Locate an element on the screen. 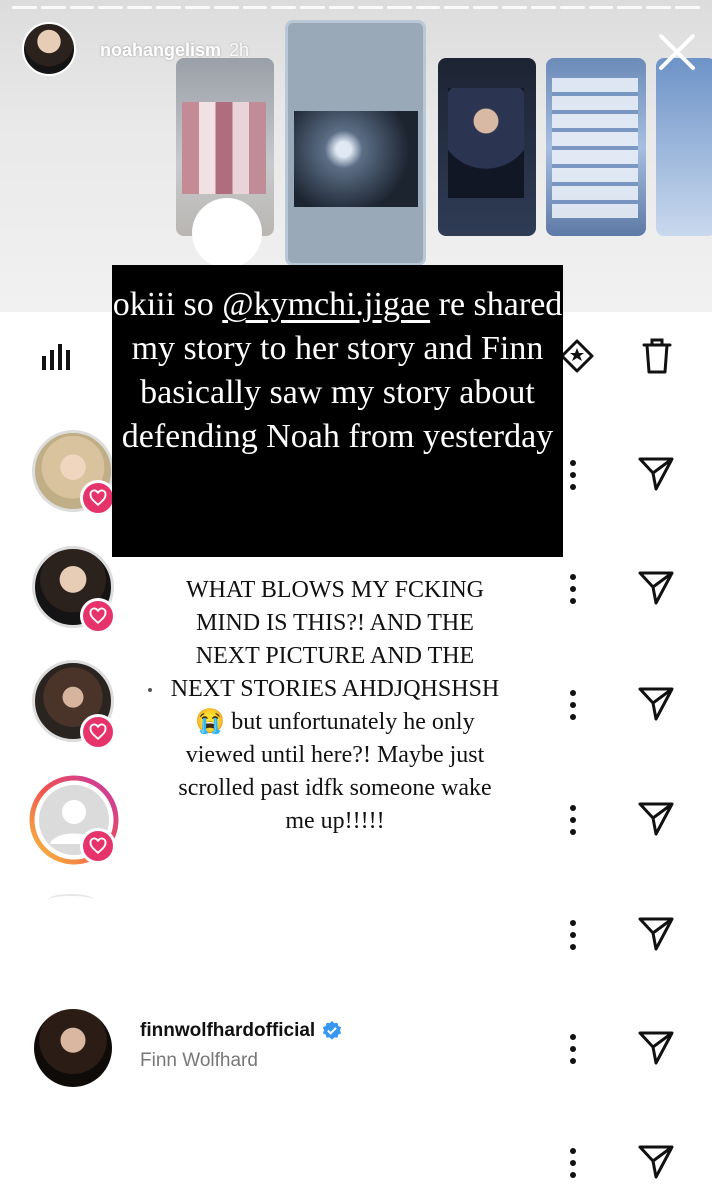  story-time: 2h is located at coordinates (239, 50).